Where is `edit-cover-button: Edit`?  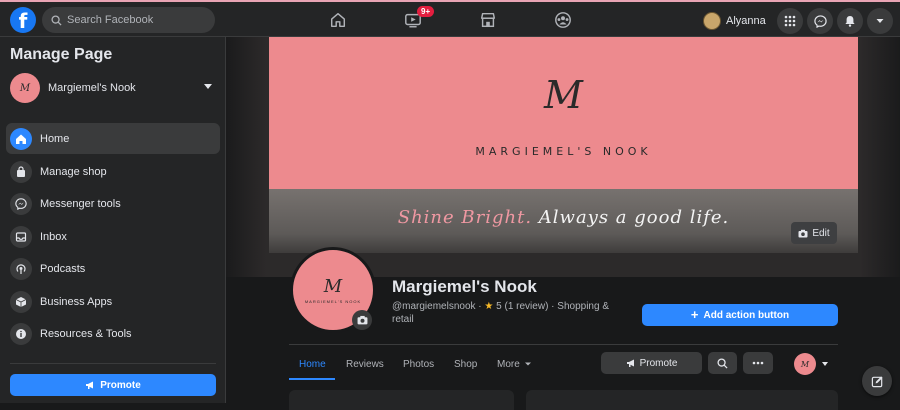 edit-cover-button: Edit is located at coordinates (814, 233).